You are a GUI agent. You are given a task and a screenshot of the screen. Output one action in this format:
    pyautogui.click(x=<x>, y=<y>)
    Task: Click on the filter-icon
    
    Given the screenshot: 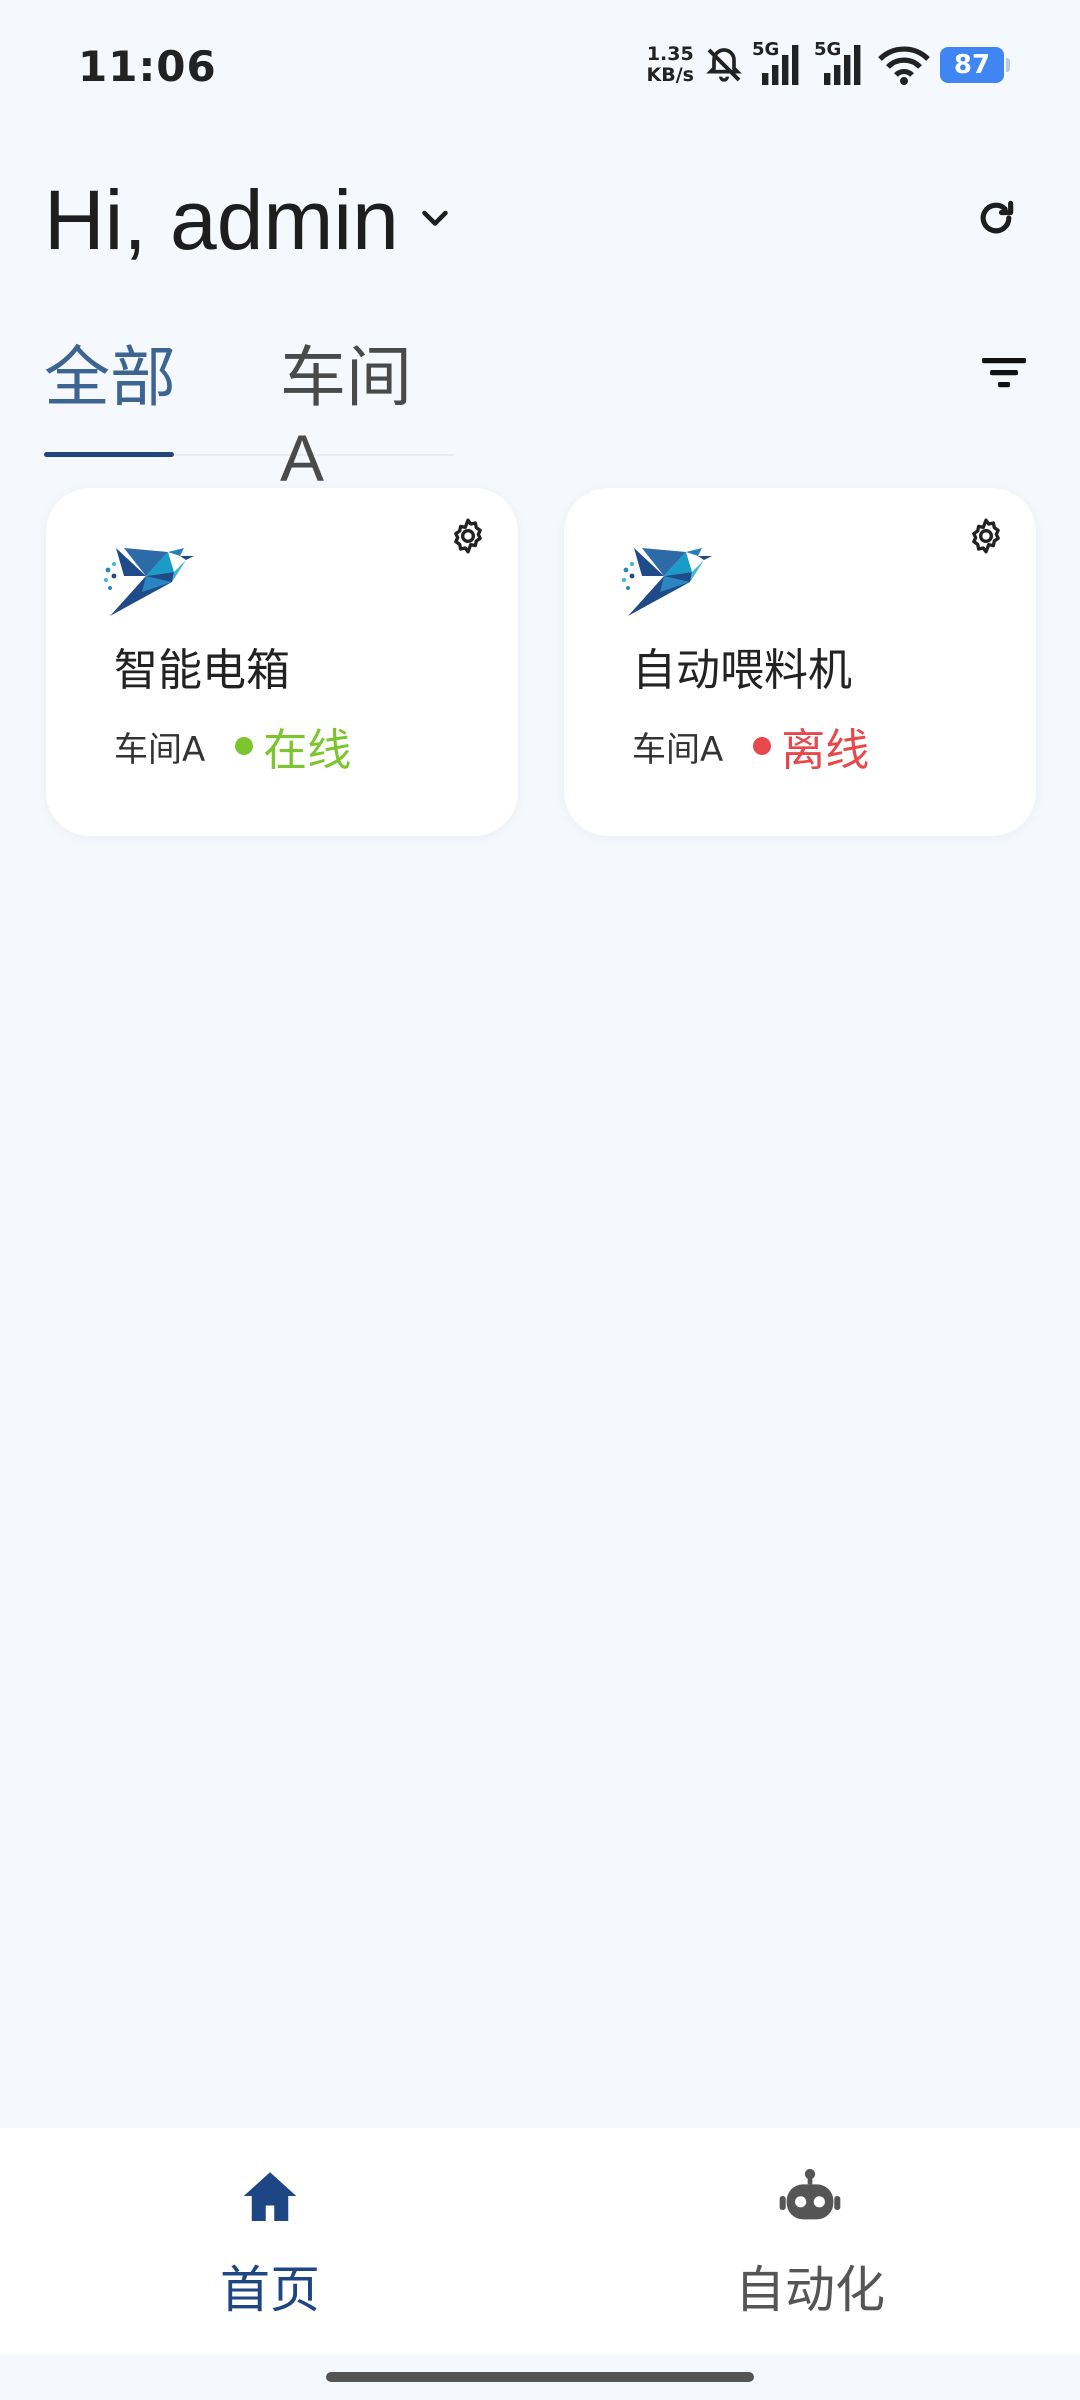 What is the action you would take?
    pyautogui.click(x=1004, y=374)
    